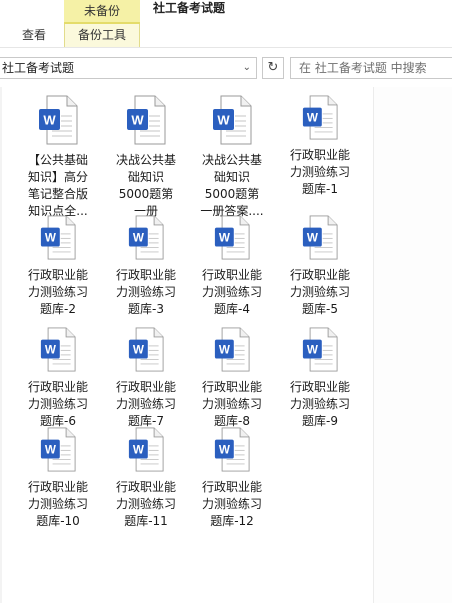 Image resolution: width=452 pixels, height=603 pixels. Describe the element at coordinates (102, 35) in the screenshot. I see `tab-backup-tools: 备份工具` at that location.